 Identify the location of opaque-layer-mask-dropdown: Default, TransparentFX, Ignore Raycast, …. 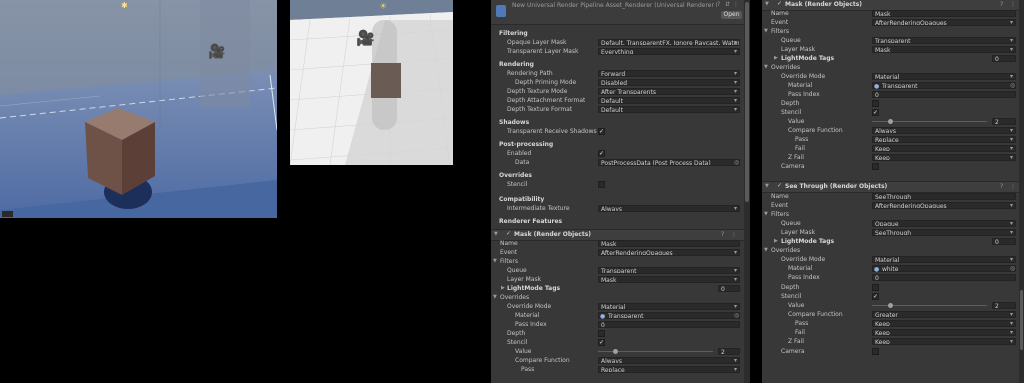
(669, 42).